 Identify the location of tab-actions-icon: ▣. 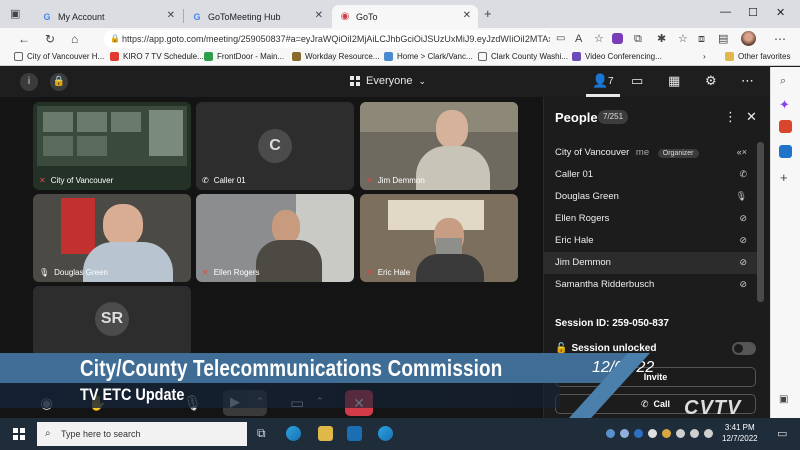
(15, 14).